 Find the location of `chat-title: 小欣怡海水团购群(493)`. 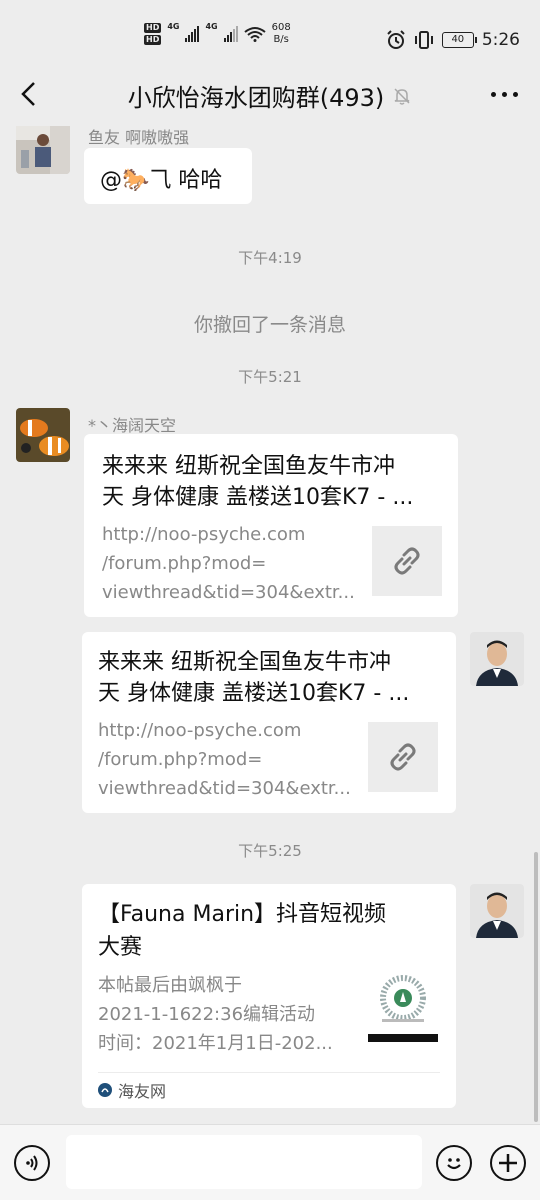

chat-title: 小欣怡海水团购群(493) is located at coordinates (256, 98).